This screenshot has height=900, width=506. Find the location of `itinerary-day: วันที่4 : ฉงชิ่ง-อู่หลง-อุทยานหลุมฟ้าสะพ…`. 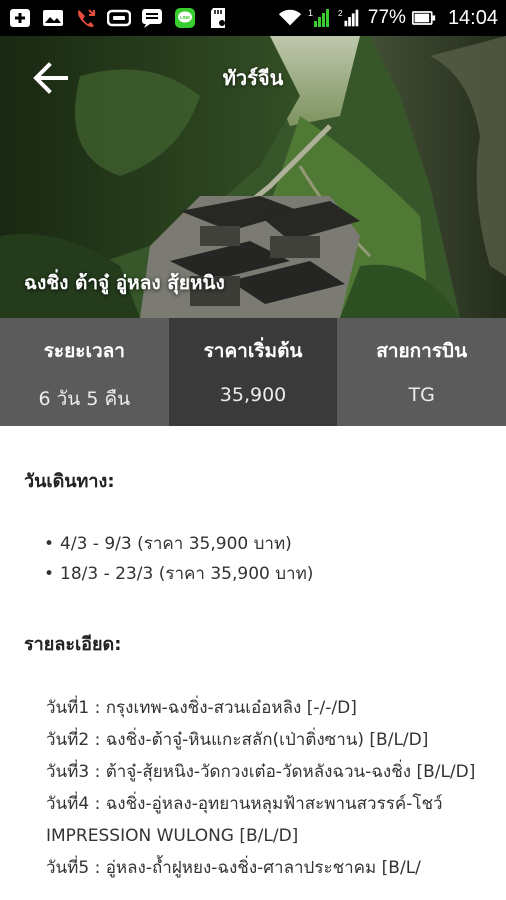

itinerary-day: วันที่4 : ฉงชิ่ง-อู่หลง-อุทยานหลุมฟ้าสะพ… is located at coordinates (244, 820).